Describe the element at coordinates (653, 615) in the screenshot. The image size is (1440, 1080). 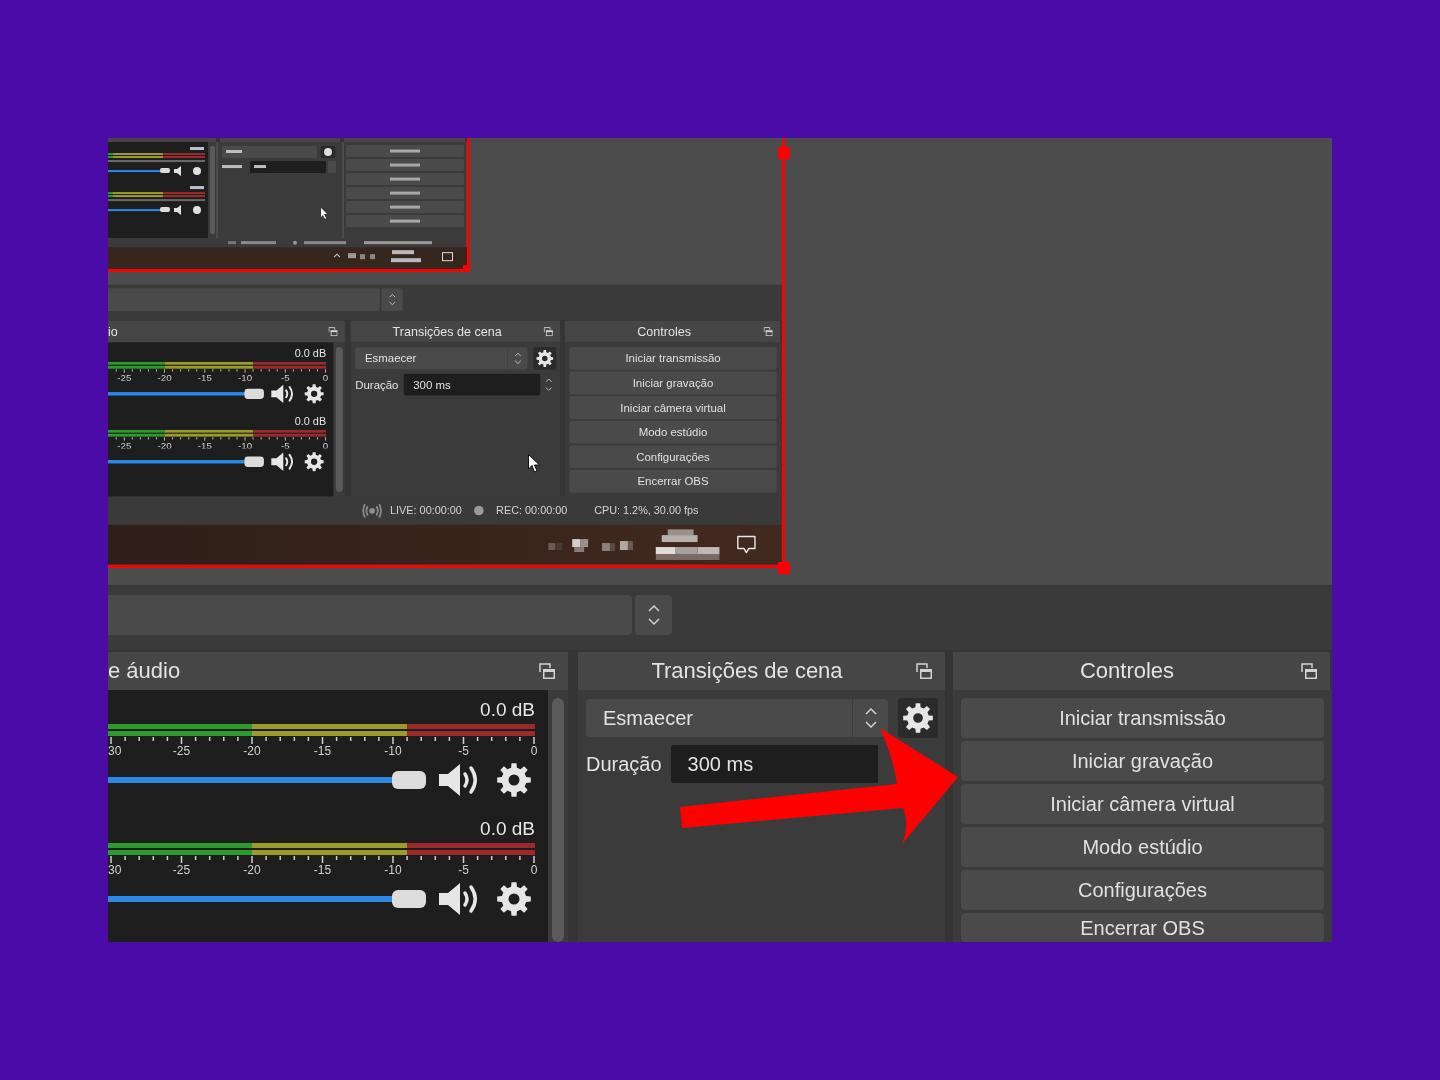
I see `spin-buttons` at that location.